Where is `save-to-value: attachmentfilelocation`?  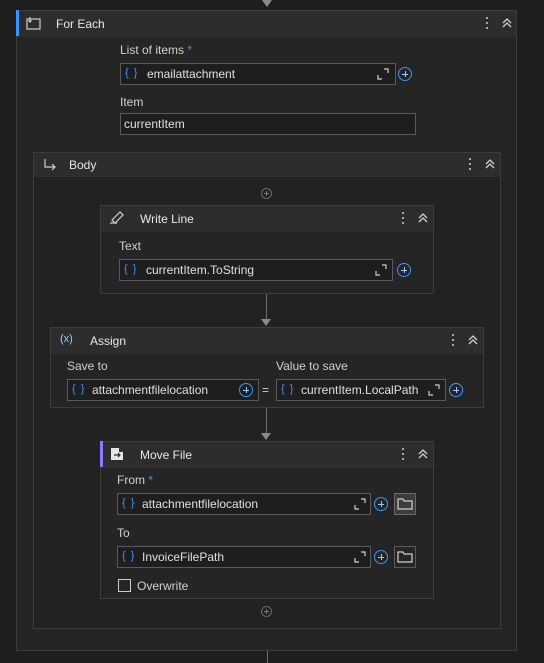 save-to-value: attachmentfilelocation is located at coordinates (150, 390).